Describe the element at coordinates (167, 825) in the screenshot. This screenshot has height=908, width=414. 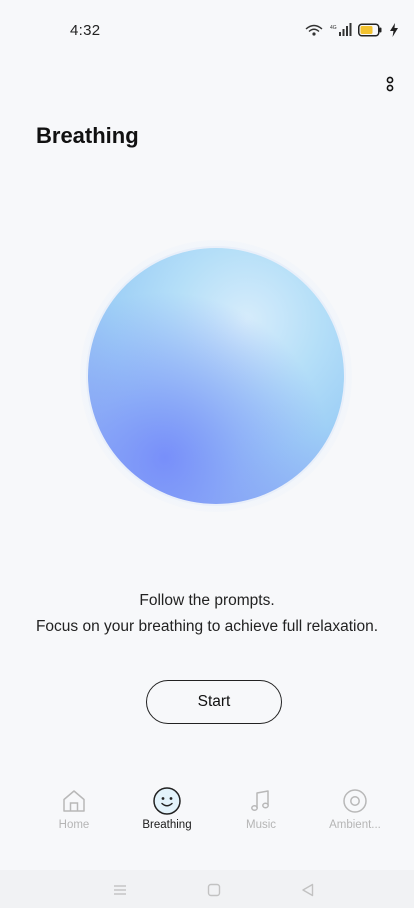
I see `nav-label-breathing: Breathing` at that location.